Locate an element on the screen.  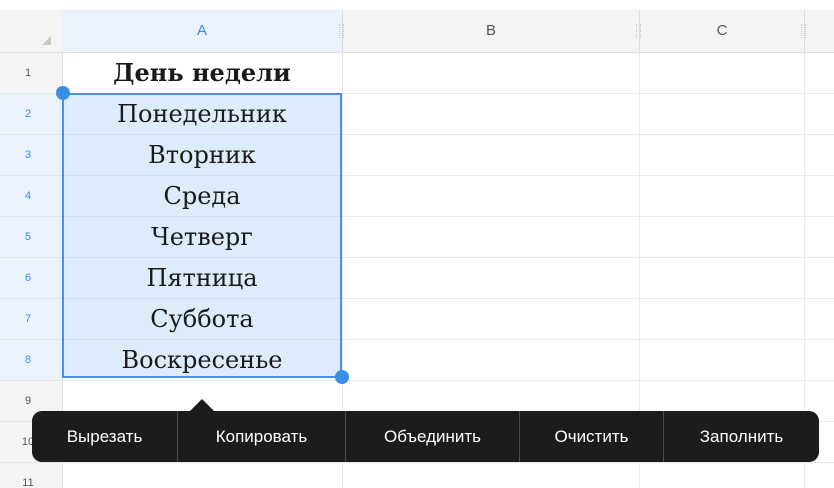
column-header-d is located at coordinates (819, 31).